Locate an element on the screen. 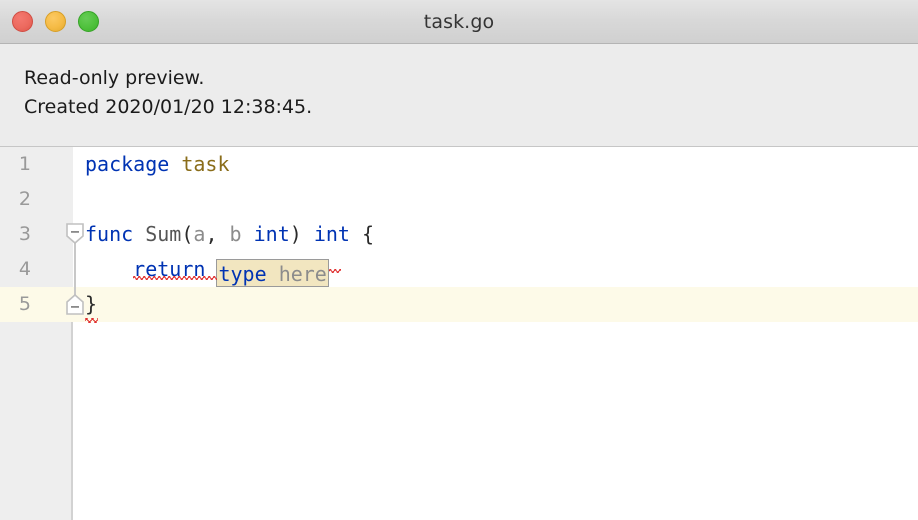  fold-collapse-end-icon is located at coordinates (75, 304).